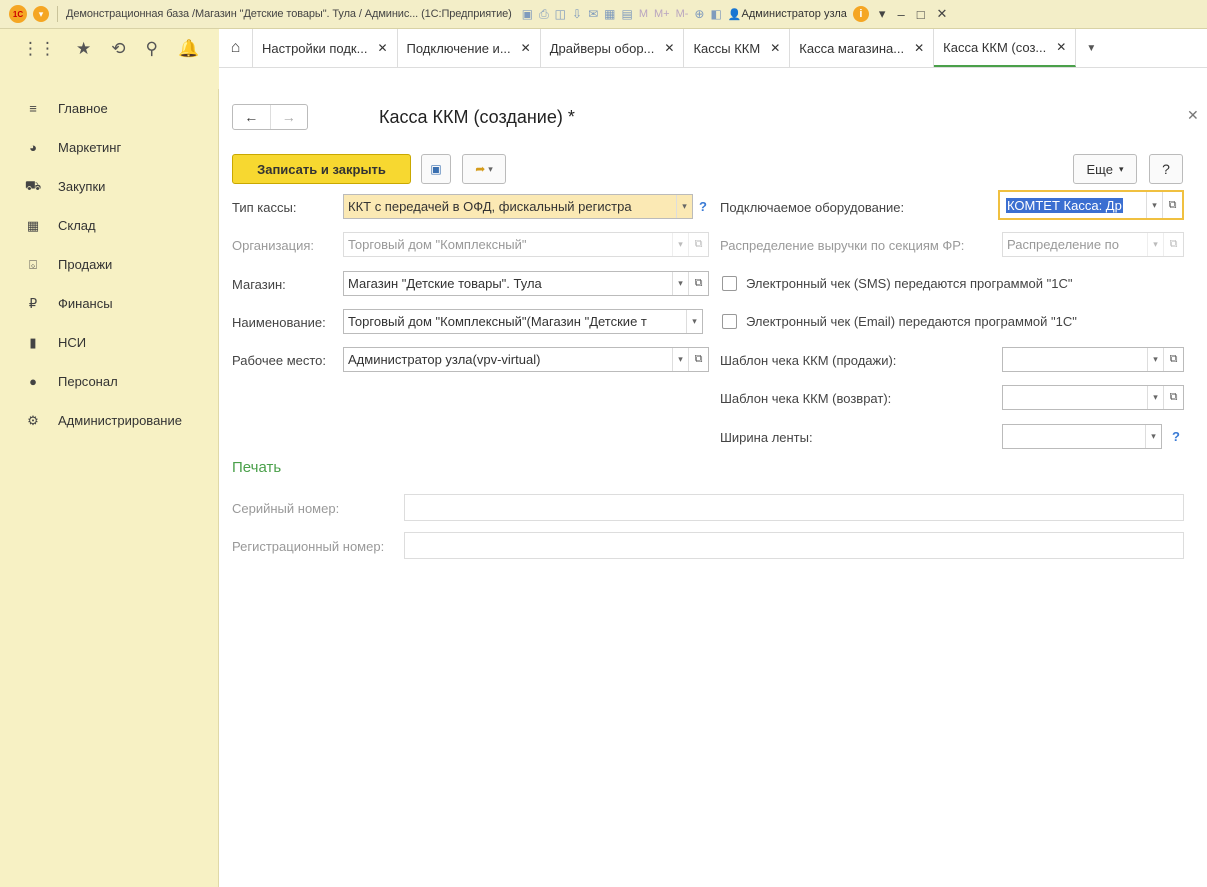 Image resolution: width=1207 pixels, height=887 pixels. What do you see at coordinates (942, 14) in the screenshot?
I see `close-window-icon: ✕` at bounding box center [942, 14].